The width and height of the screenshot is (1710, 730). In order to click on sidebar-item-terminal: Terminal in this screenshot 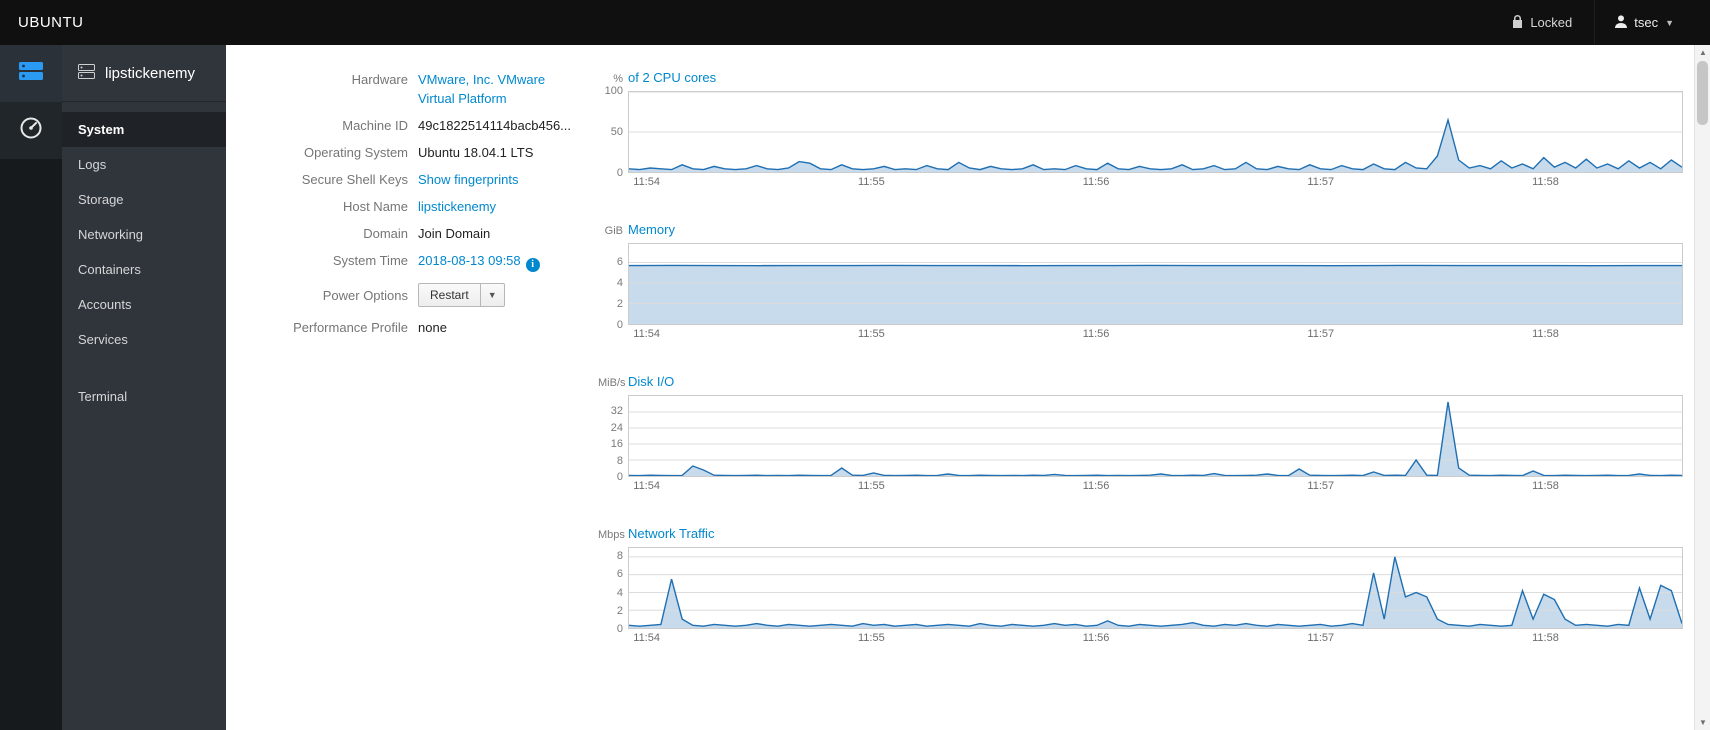, I will do `click(144, 396)`.